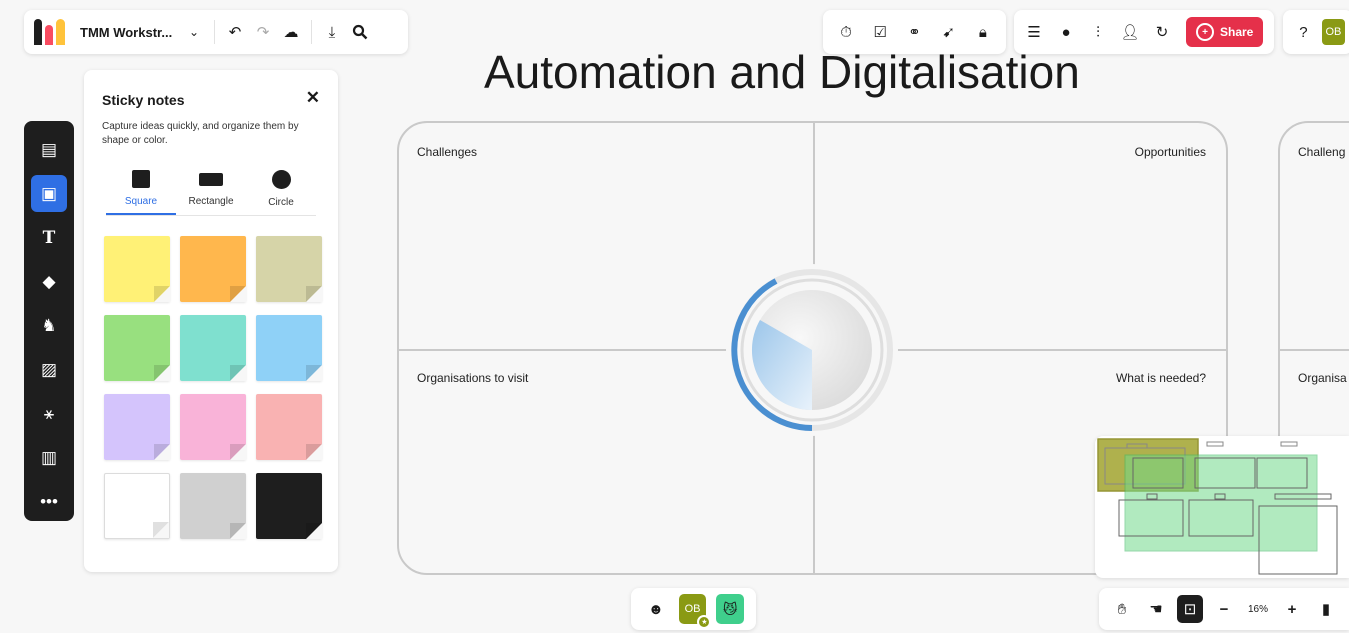 Image resolution: width=1349 pixels, height=633 pixels. Describe the element at coordinates (782, 72) in the screenshot. I see `board-title: Automation and Digitalisation` at that location.